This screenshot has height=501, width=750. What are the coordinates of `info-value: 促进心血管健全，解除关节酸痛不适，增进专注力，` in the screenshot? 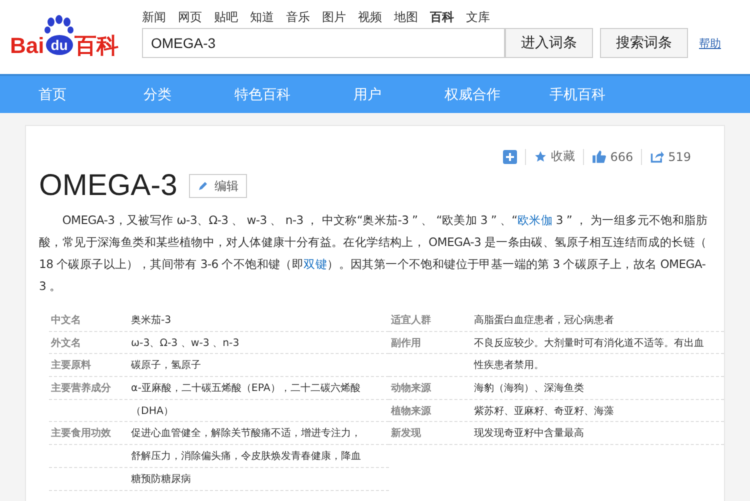 It's located at (246, 433).